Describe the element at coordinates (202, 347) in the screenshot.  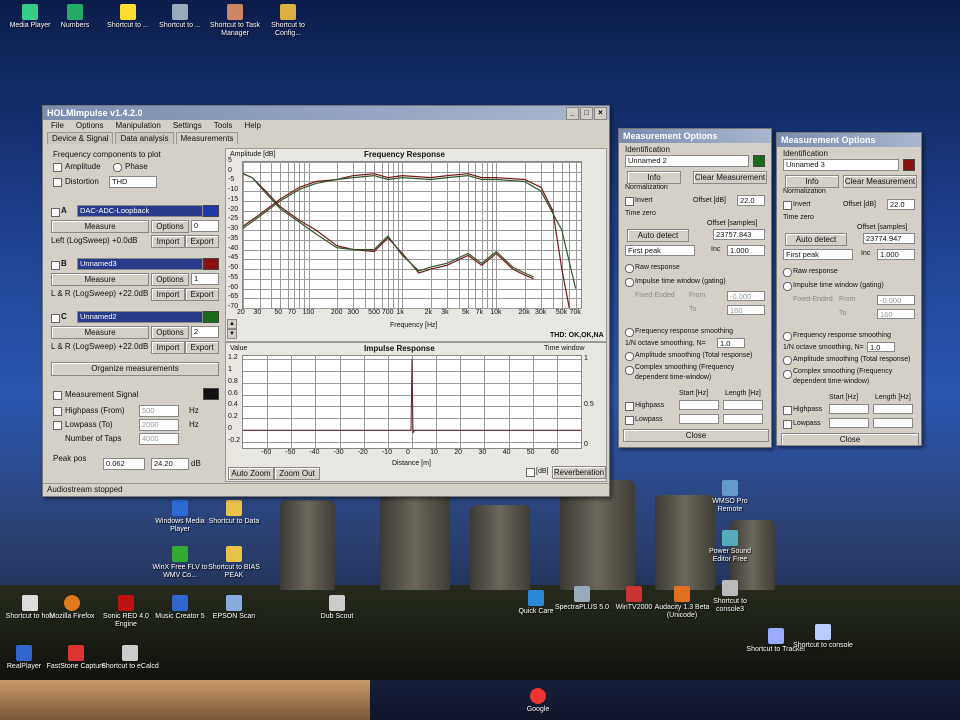
I see `export-c-button: Export` at that location.